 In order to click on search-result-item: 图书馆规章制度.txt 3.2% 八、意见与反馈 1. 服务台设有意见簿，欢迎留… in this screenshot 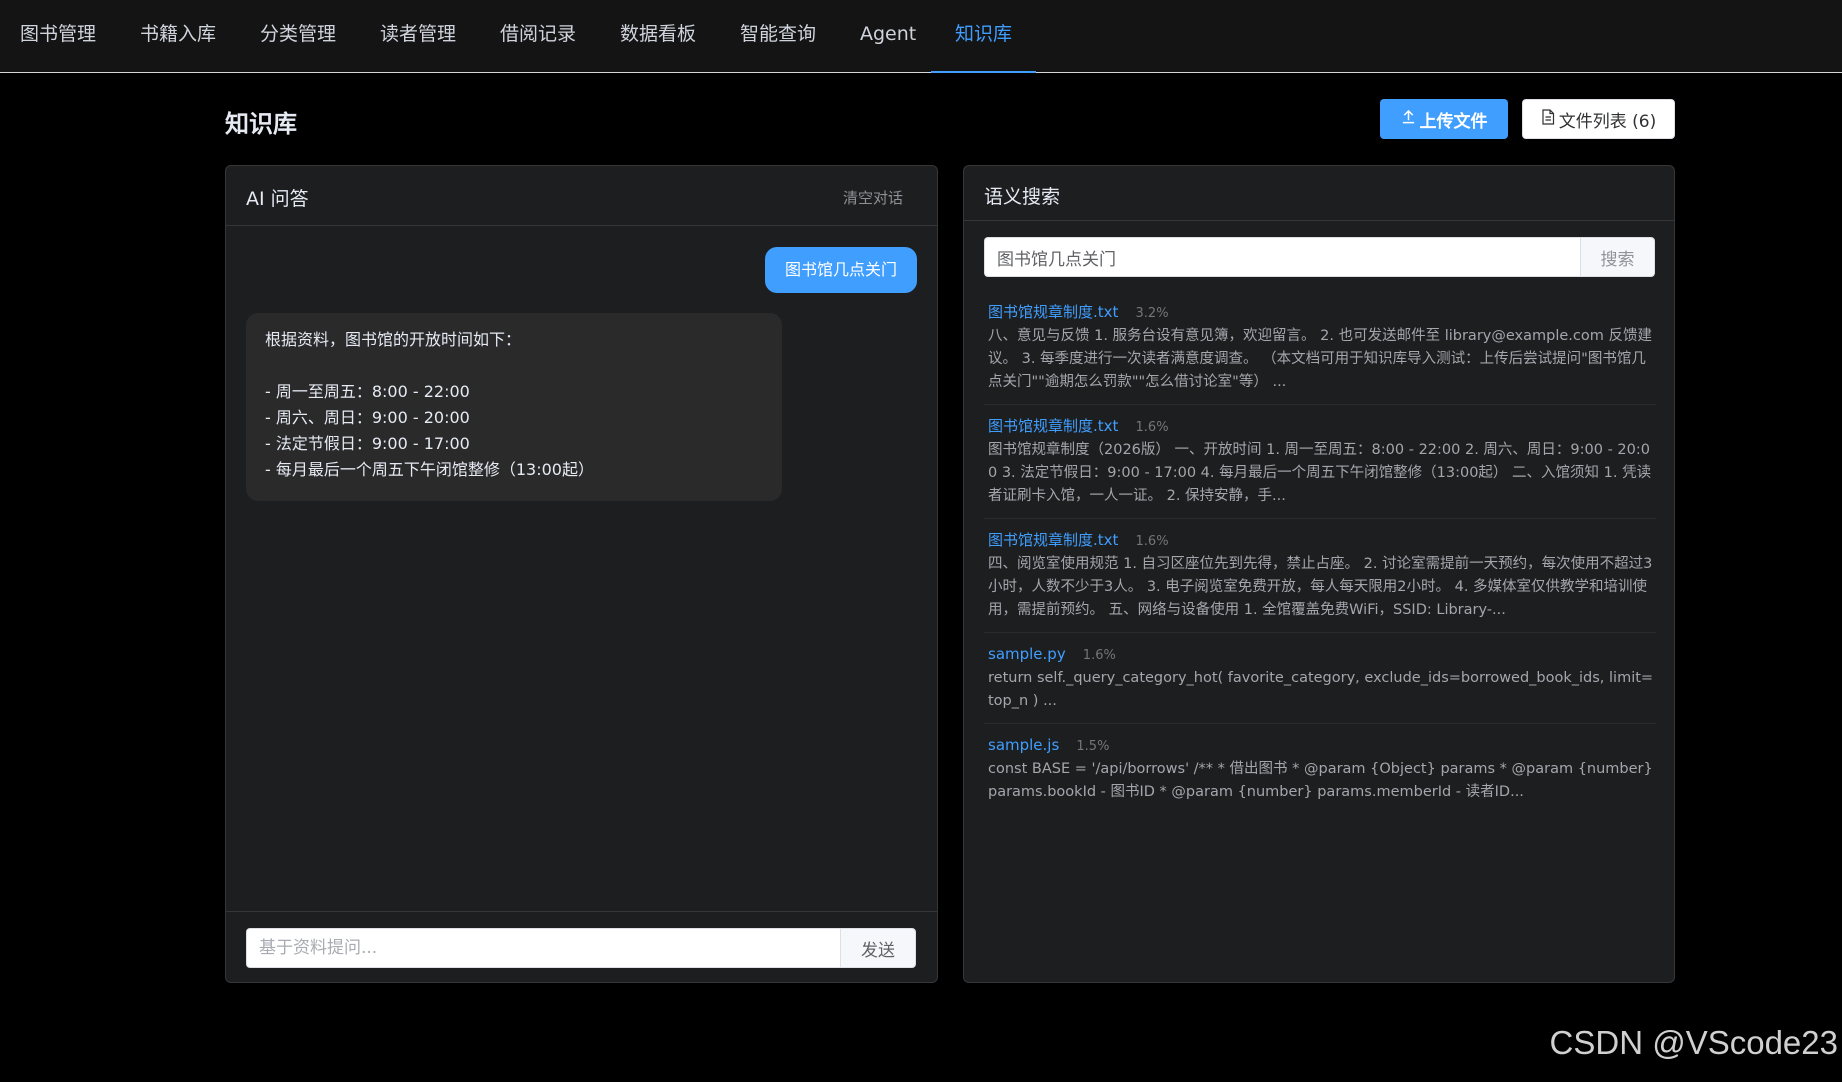, I will do `click(1320, 348)`.